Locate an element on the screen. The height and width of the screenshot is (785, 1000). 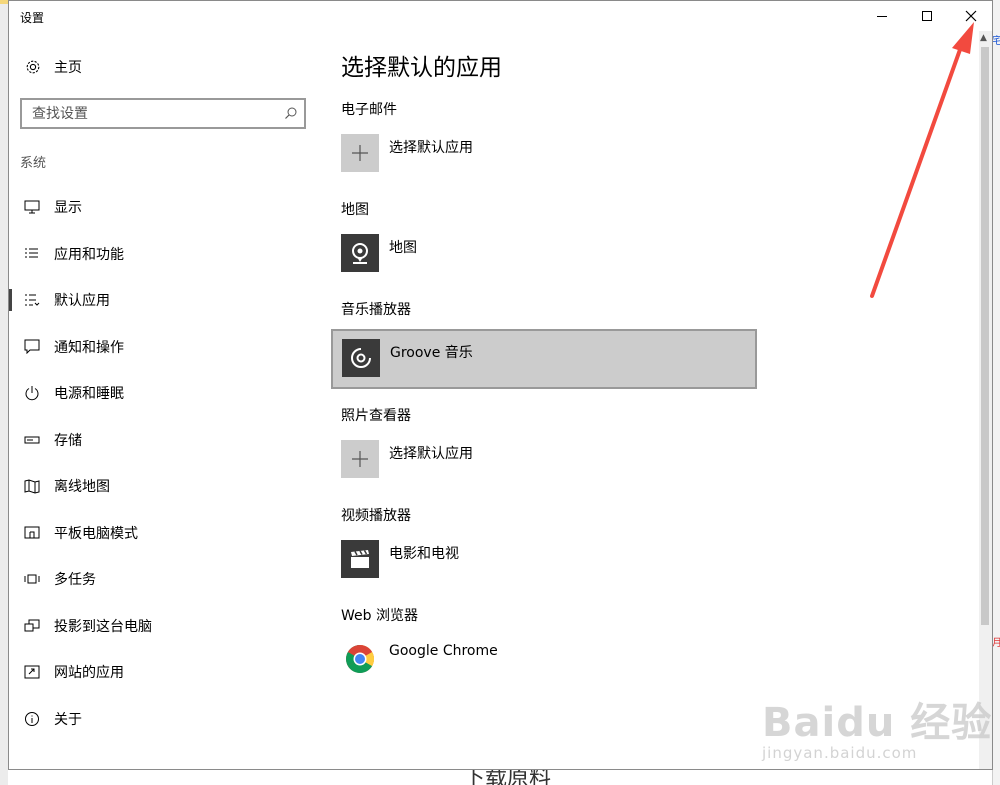
sidebar-item-project: 投影到这台电脑 is located at coordinates (164, 626).